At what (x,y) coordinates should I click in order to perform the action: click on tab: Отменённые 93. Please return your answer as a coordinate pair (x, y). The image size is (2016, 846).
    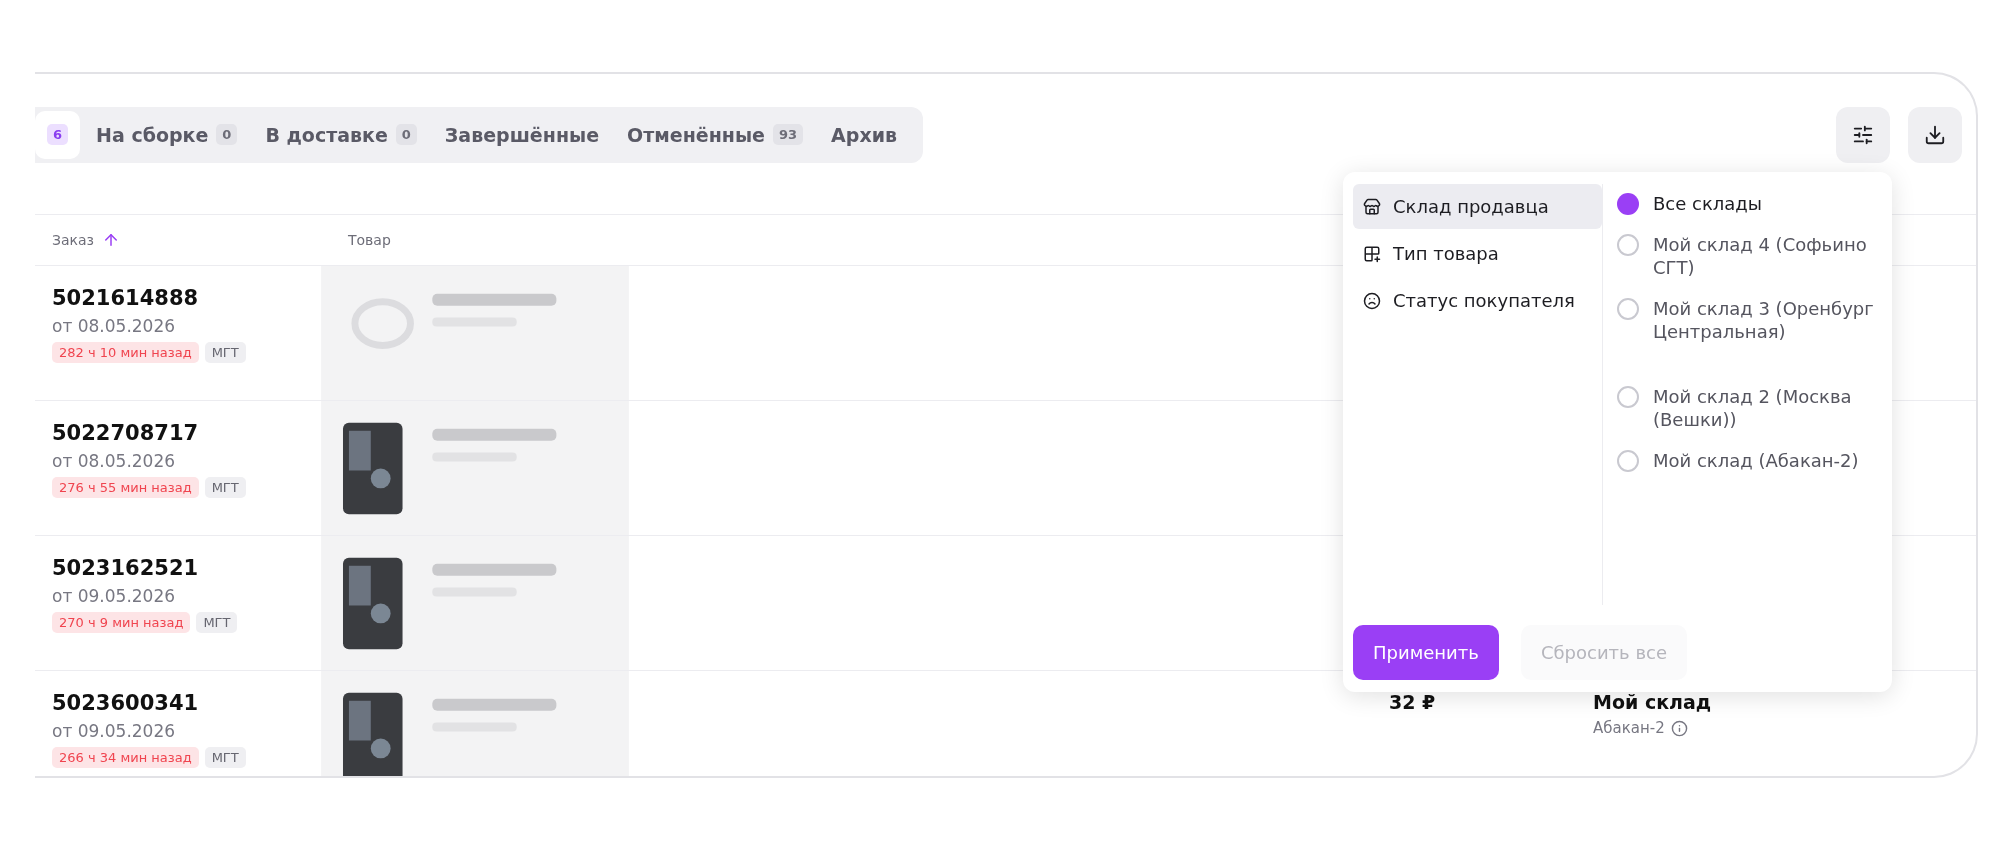
    Looking at the image, I should click on (715, 134).